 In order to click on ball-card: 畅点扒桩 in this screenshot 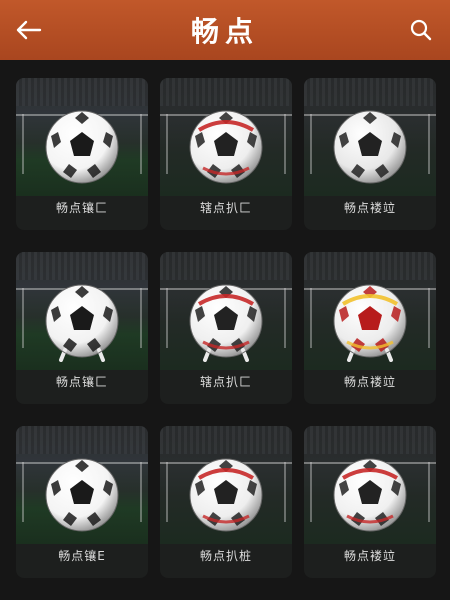, I will do `click(226, 502)`.